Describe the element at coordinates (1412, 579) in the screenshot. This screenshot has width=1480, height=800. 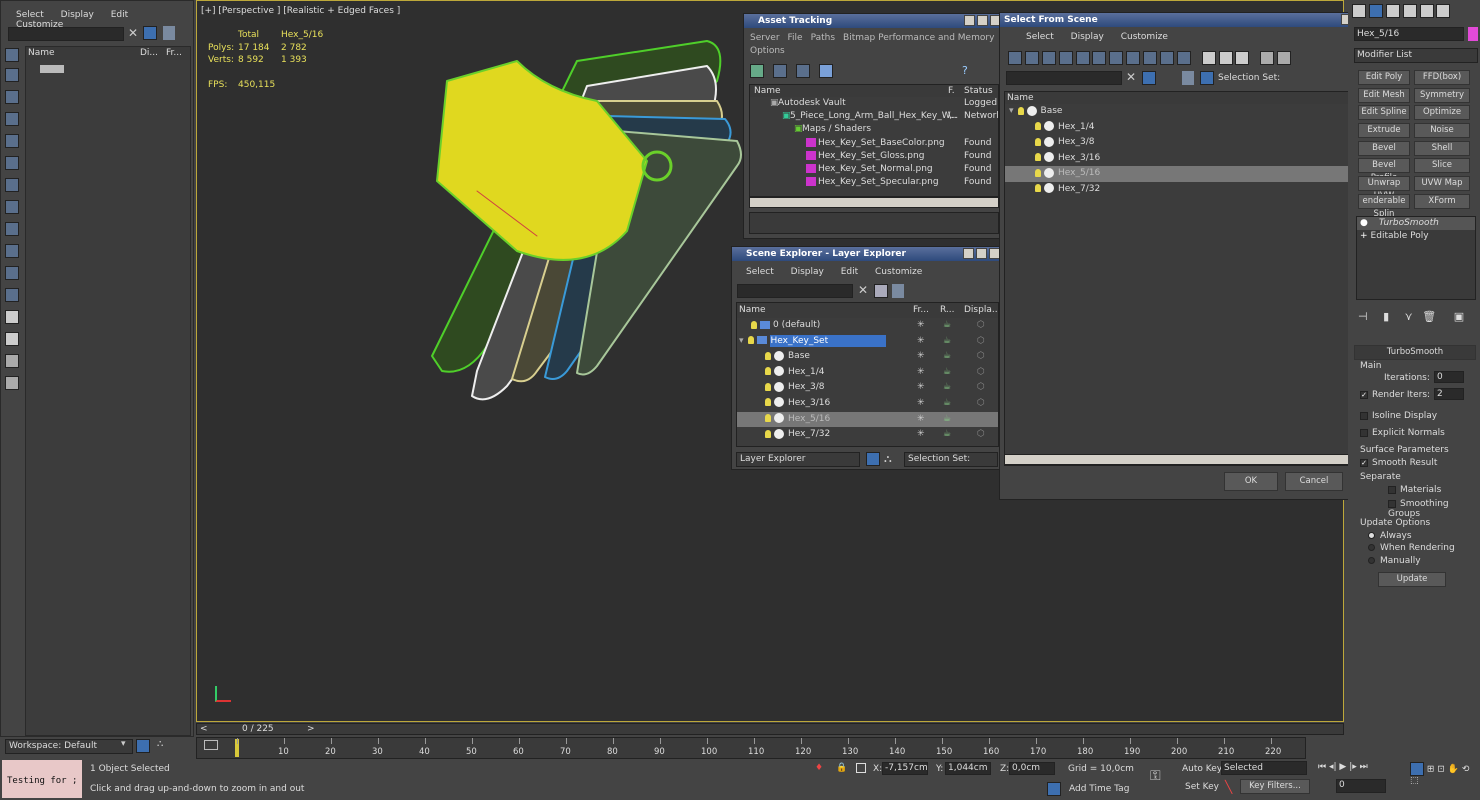
I see `update-button: Update` at that location.